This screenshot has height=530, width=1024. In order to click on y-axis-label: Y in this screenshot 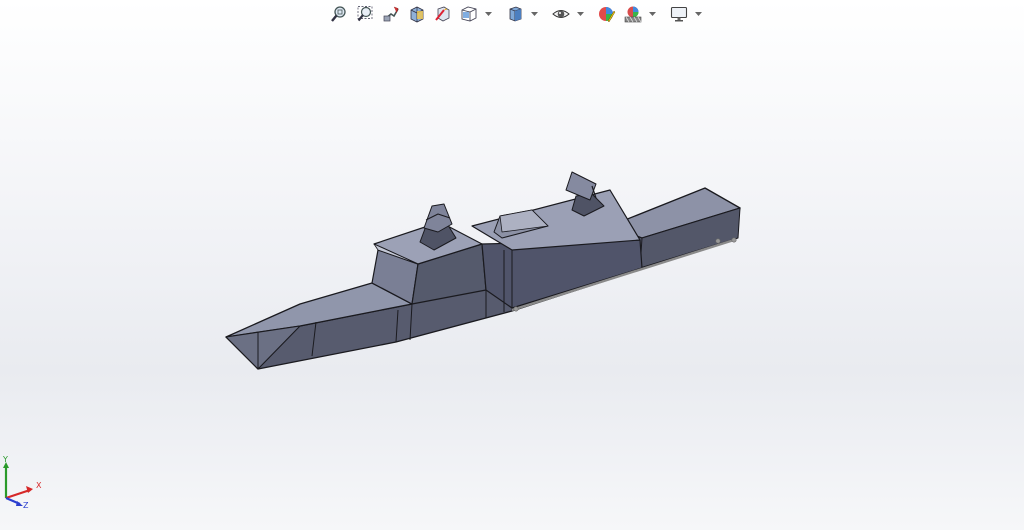, I will do `click(5, 459)`.